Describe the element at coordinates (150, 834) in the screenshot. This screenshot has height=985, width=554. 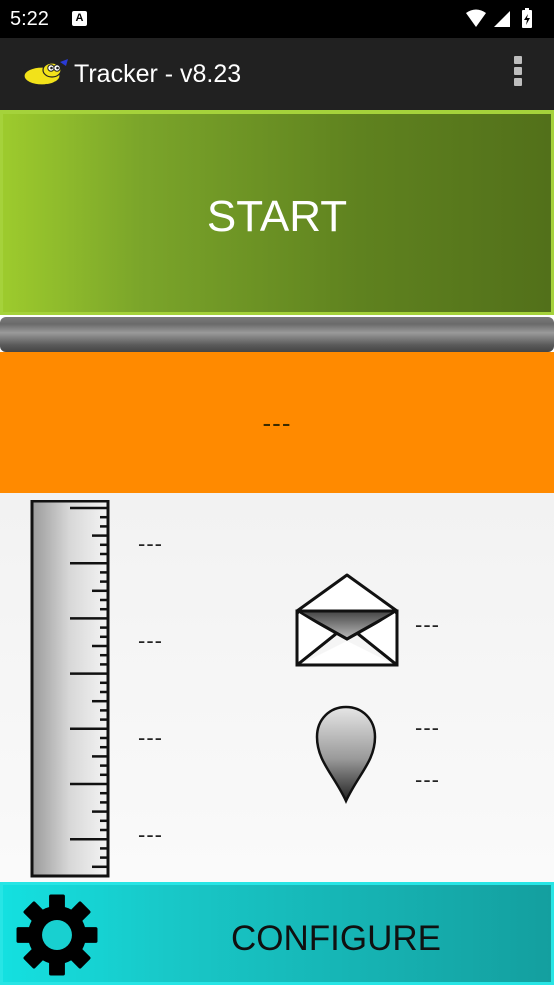
I see `ruler-value-4: ---` at that location.